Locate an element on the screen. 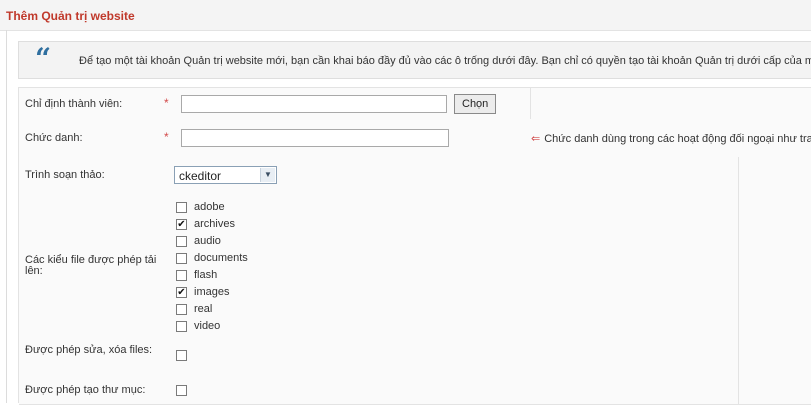  checkbox-adobe is located at coordinates (181, 207).